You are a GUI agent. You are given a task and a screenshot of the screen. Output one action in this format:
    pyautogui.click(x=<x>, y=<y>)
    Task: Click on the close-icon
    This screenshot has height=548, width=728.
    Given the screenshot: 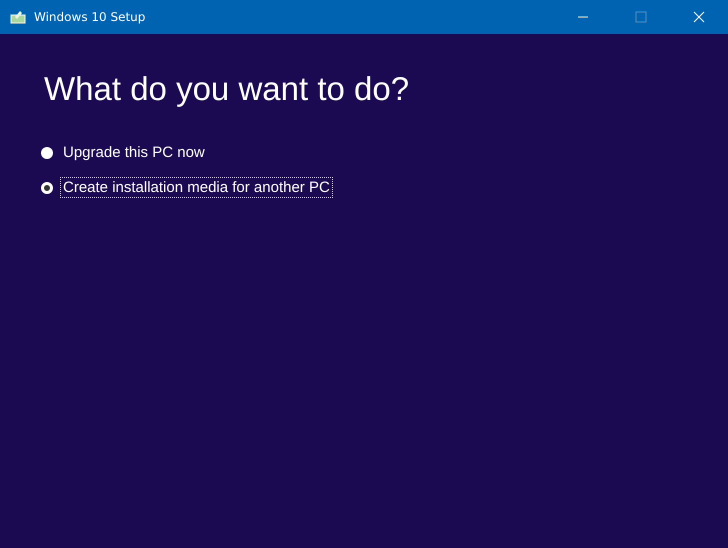 What is the action you would take?
    pyautogui.click(x=699, y=17)
    